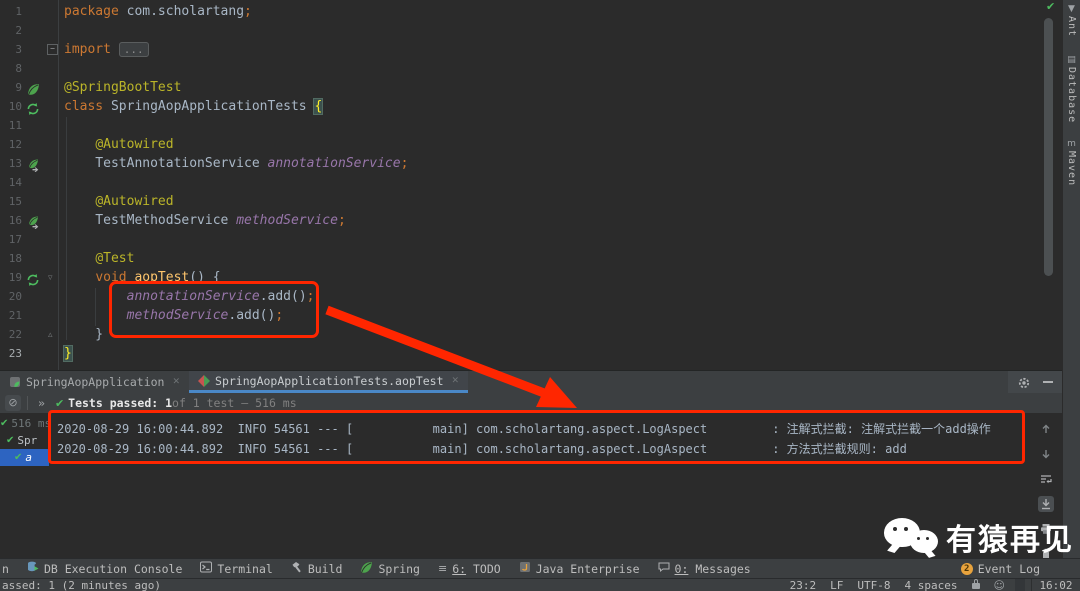 The width and height of the screenshot is (1080, 591). Describe the element at coordinates (803, 585) in the screenshot. I see `status-widget: 23:2` at that location.